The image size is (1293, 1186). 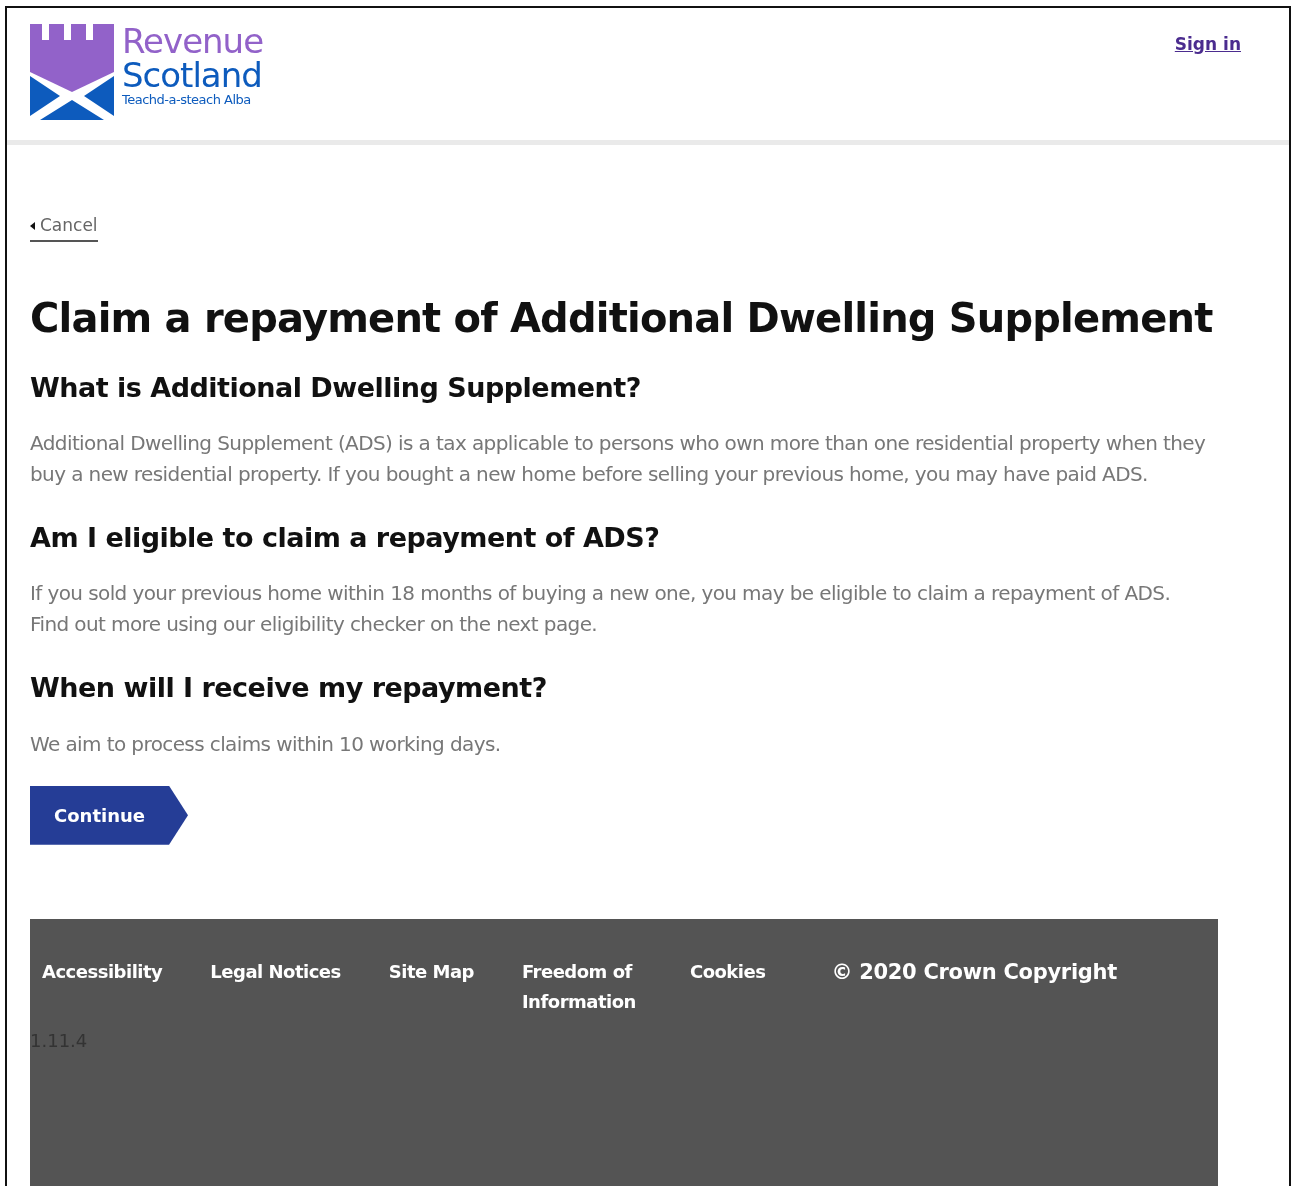 What do you see at coordinates (618, 458) in the screenshot?
I see `paragraph: Additional Dwelling Supplement (ADS) is a tax applicable to persons who own more than one residential property when they buy a new residential property. If you bought a new home before selling your previous home, you may have paid ADS.` at bounding box center [618, 458].